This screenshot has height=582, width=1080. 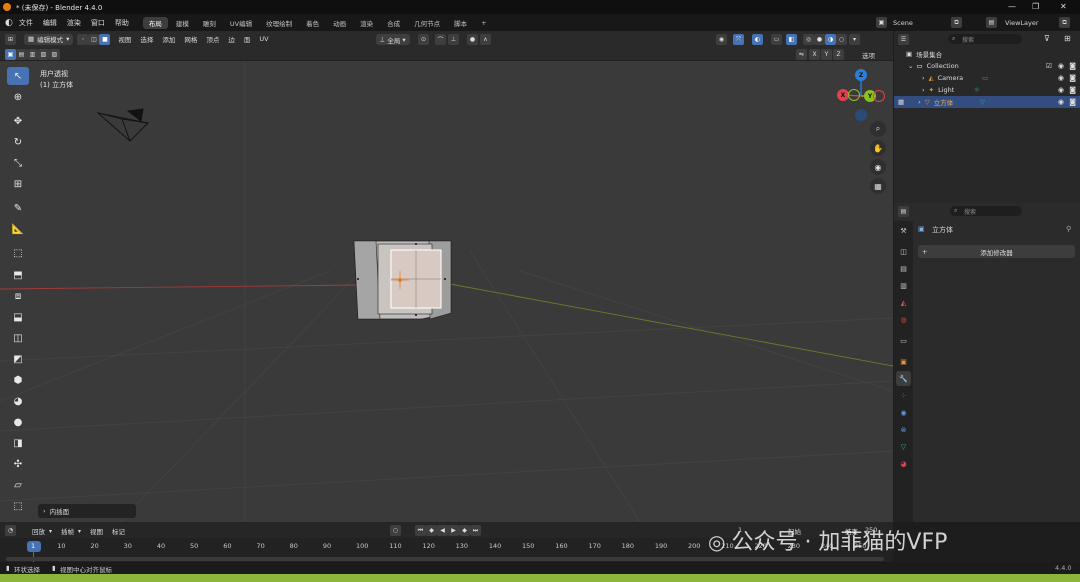 What do you see at coordinates (483, 23) in the screenshot?
I see `add-workspace-button: +` at bounding box center [483, 23].